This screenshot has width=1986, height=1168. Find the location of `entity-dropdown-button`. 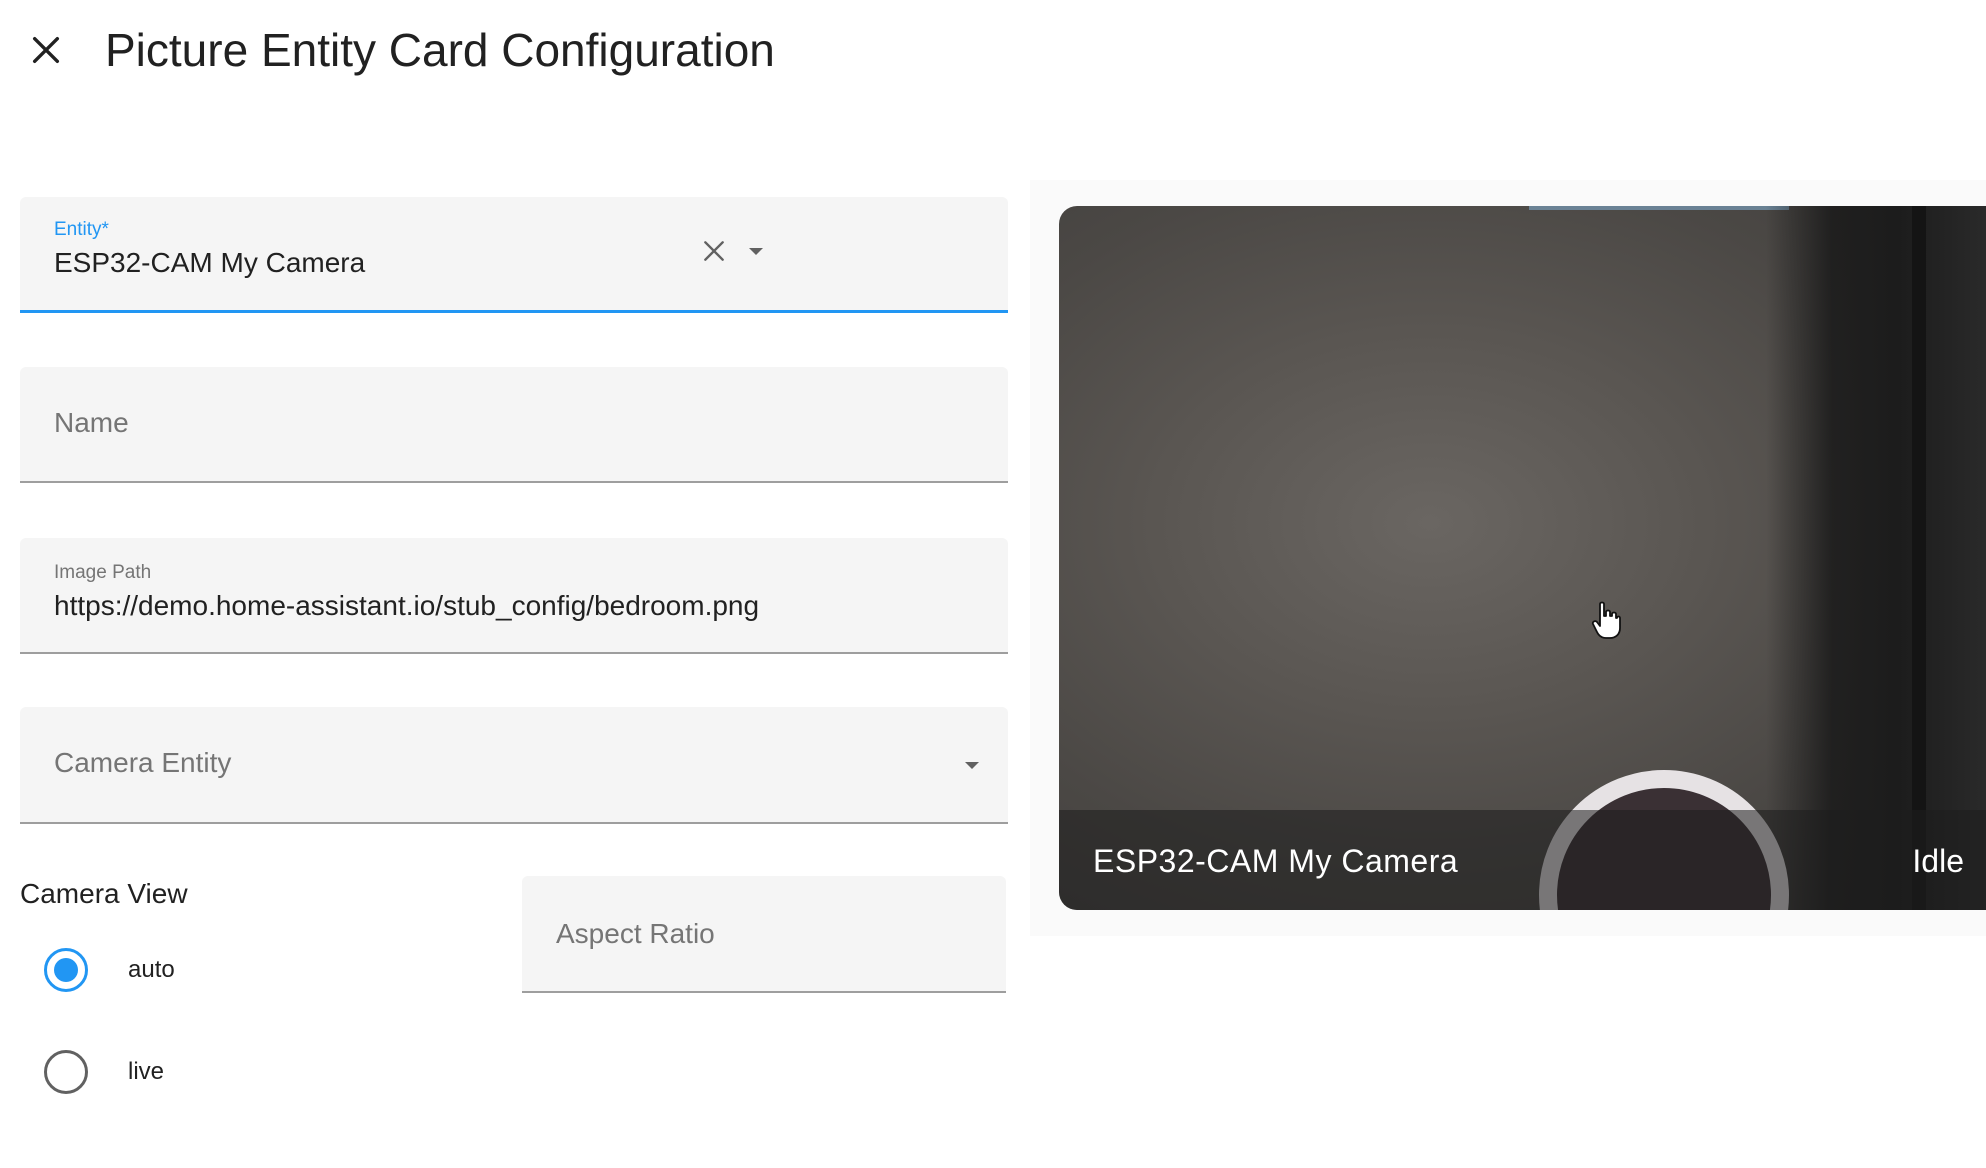

entity-dropdown-button is located at coordinates (756, 251).